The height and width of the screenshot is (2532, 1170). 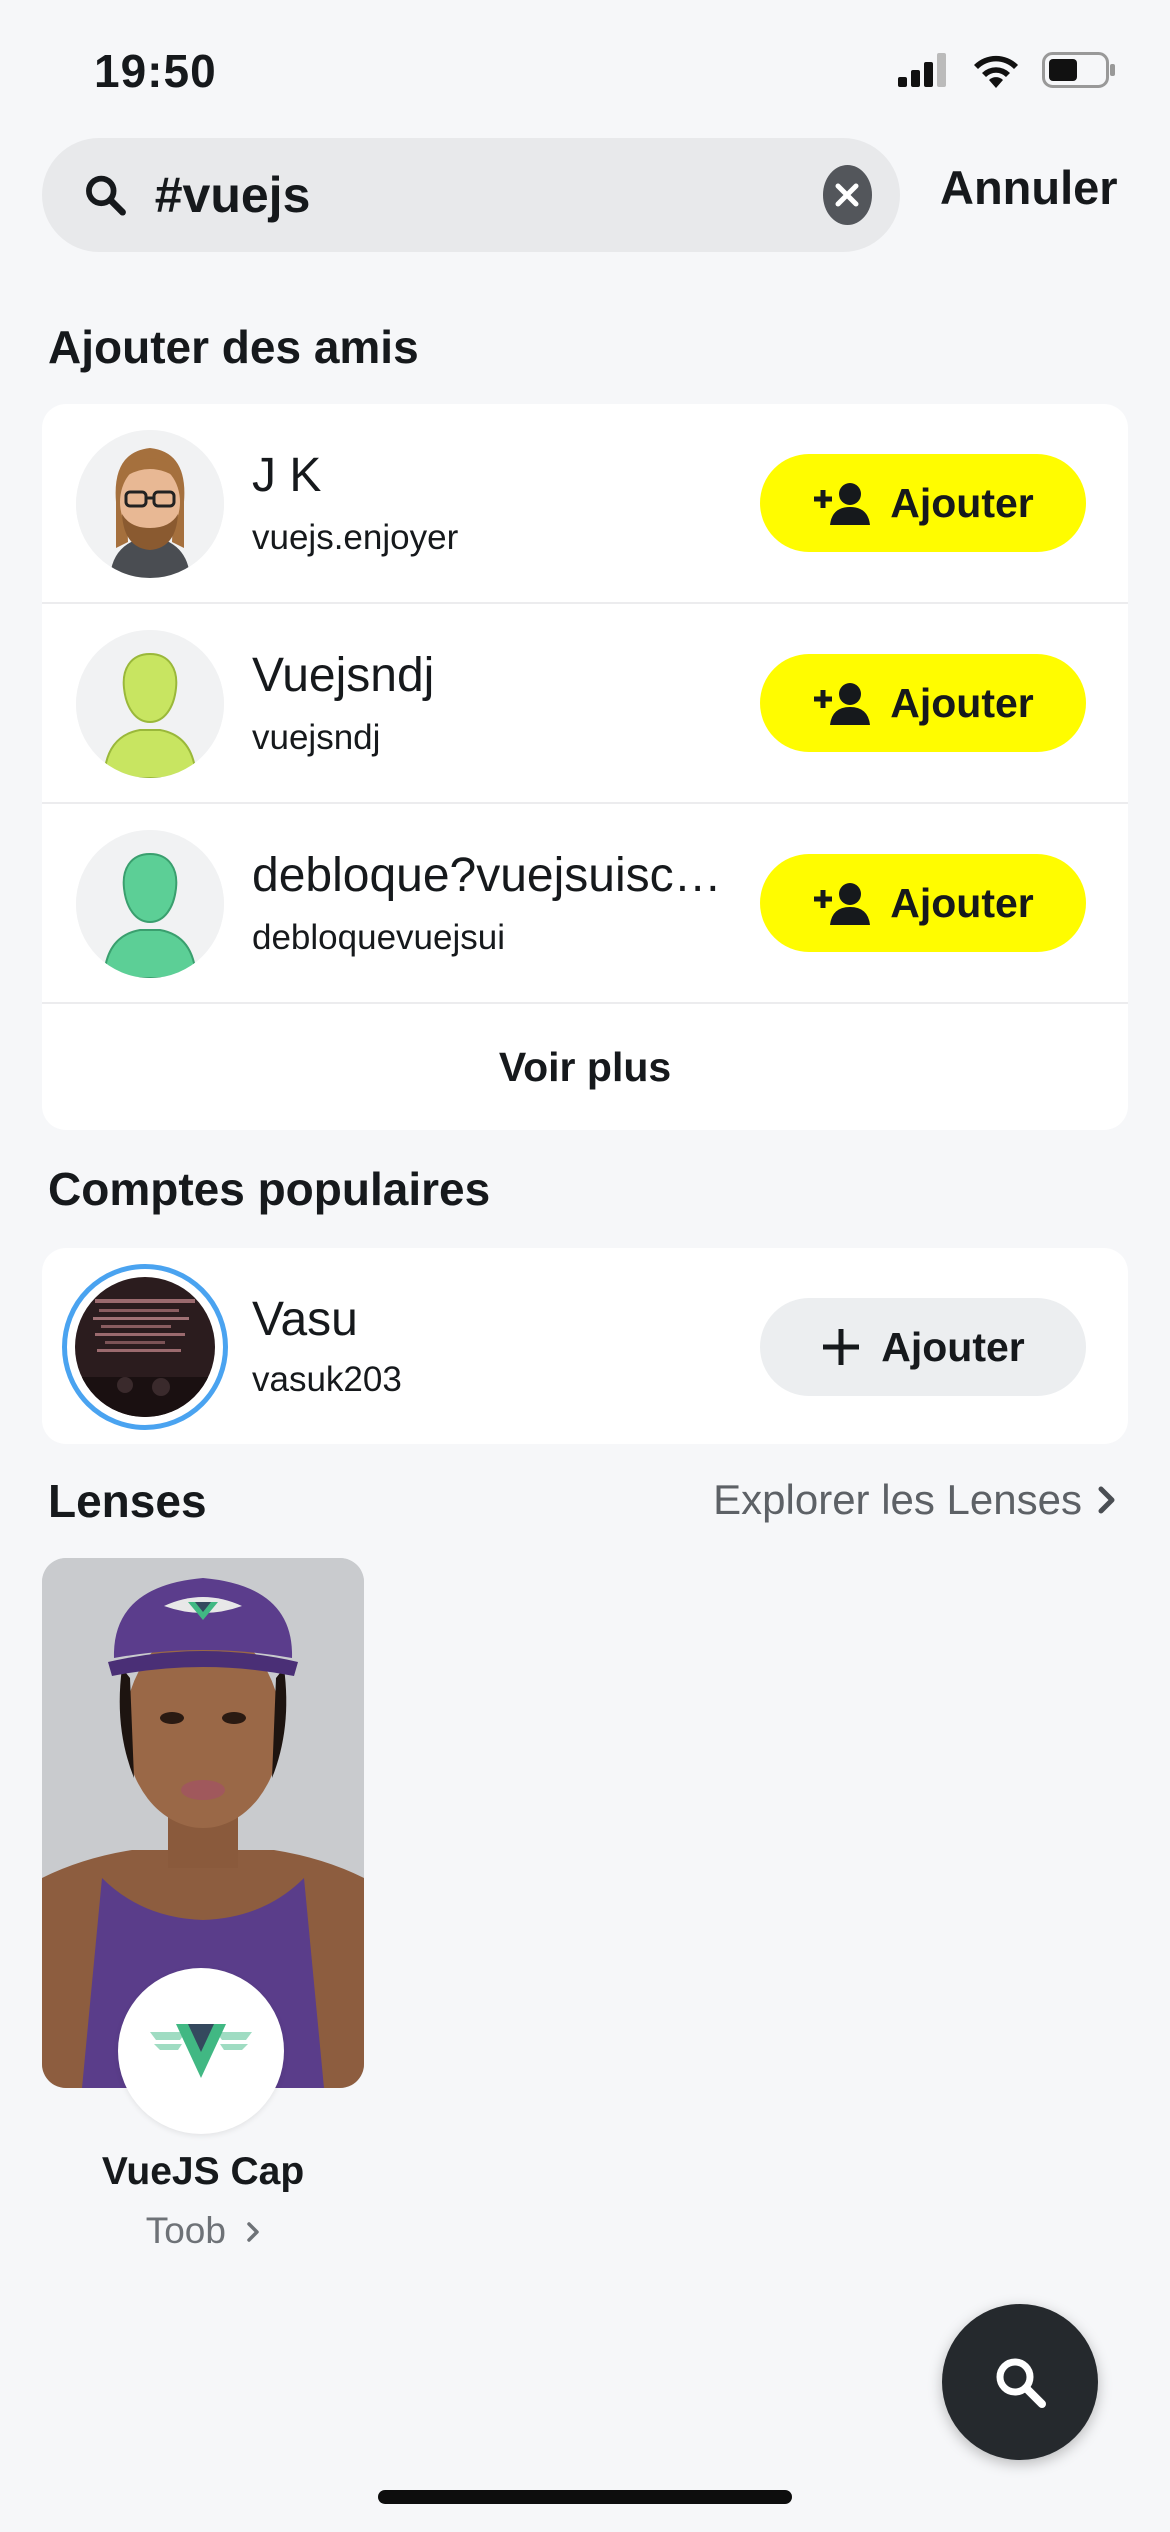 I want to click on friend-username: debloquevuejsui, so click(x=378, y=937).